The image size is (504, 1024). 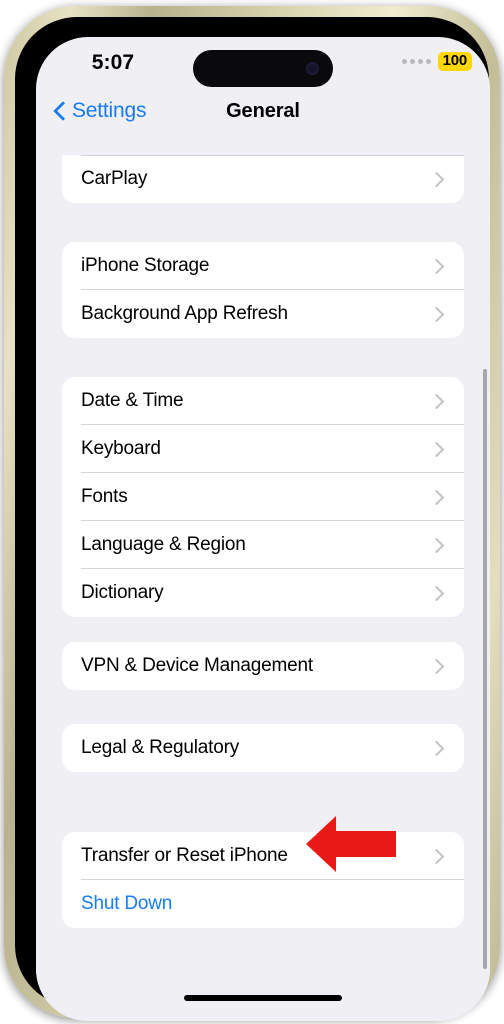 What do you see at coordinates (263, 904) in the screenshot?
I see `list-item: Shut Down` at bounding box center [263, 904].